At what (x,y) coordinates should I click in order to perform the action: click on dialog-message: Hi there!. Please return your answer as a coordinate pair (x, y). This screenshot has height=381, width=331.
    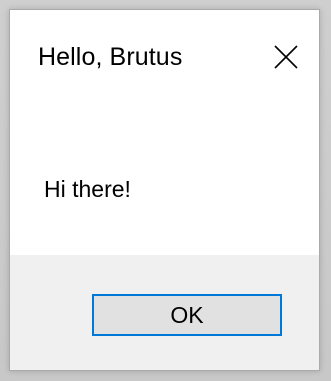
    Looking at the image, I should click on (87, 189).